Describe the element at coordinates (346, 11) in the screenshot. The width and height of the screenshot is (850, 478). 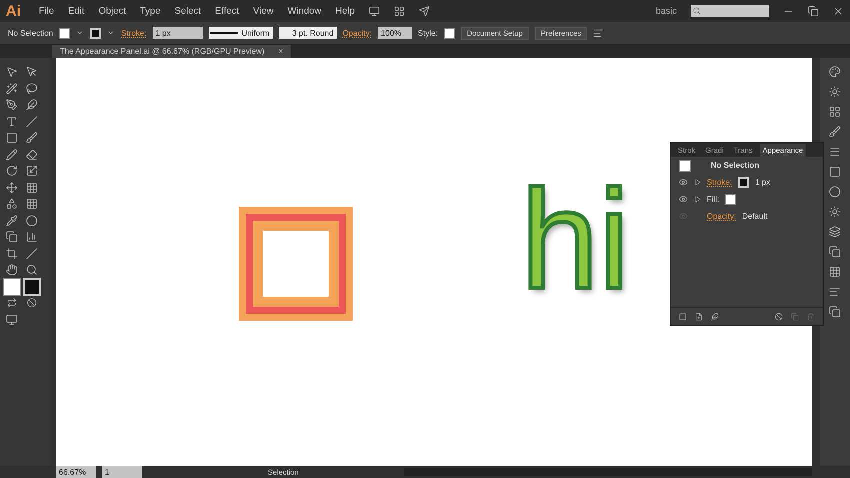
I see `menu-item: Help` at that location.